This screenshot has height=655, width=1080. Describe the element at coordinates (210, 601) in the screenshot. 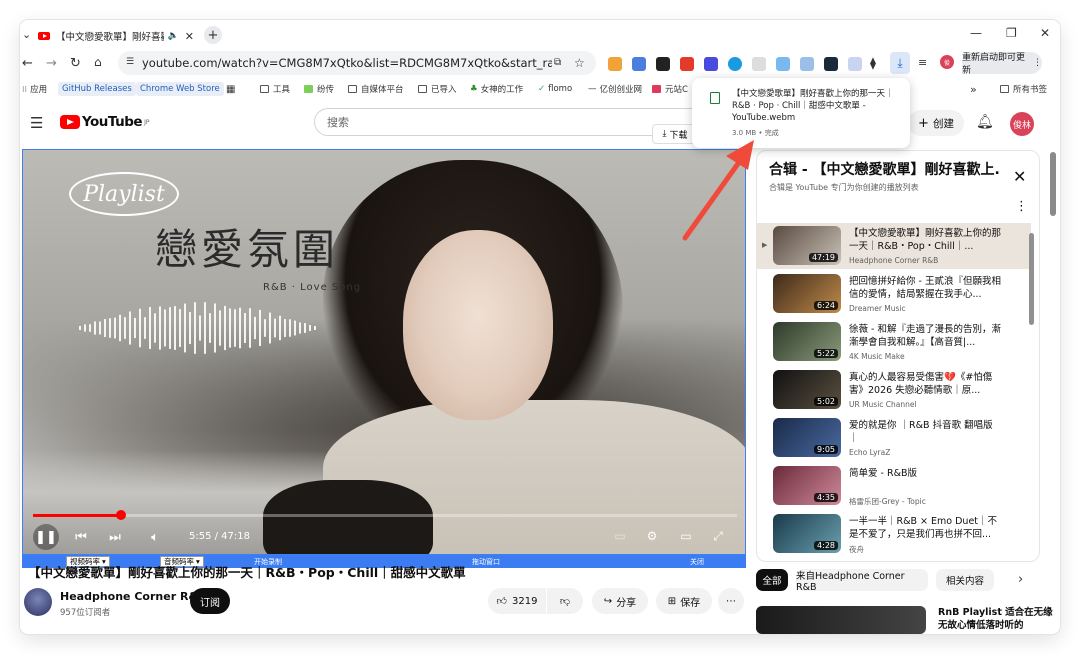

I see `subscribe-button: 订阅` at that location.